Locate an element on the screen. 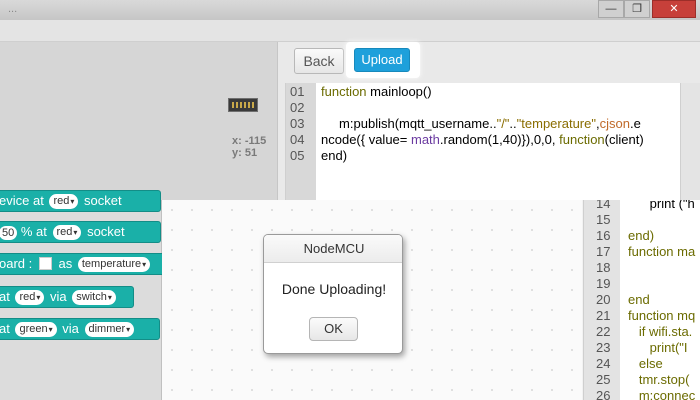  line-number: 18 is located at coordinates (603, 267).